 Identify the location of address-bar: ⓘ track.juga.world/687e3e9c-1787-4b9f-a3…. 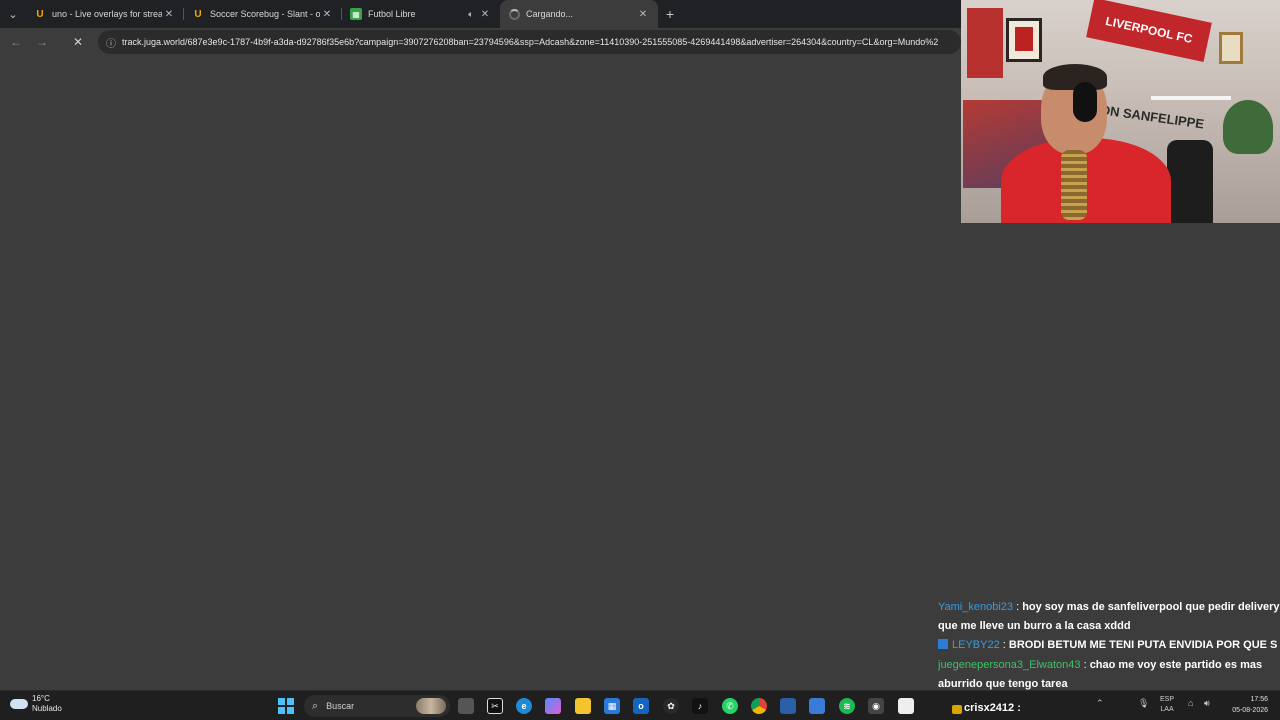
(529, 42).